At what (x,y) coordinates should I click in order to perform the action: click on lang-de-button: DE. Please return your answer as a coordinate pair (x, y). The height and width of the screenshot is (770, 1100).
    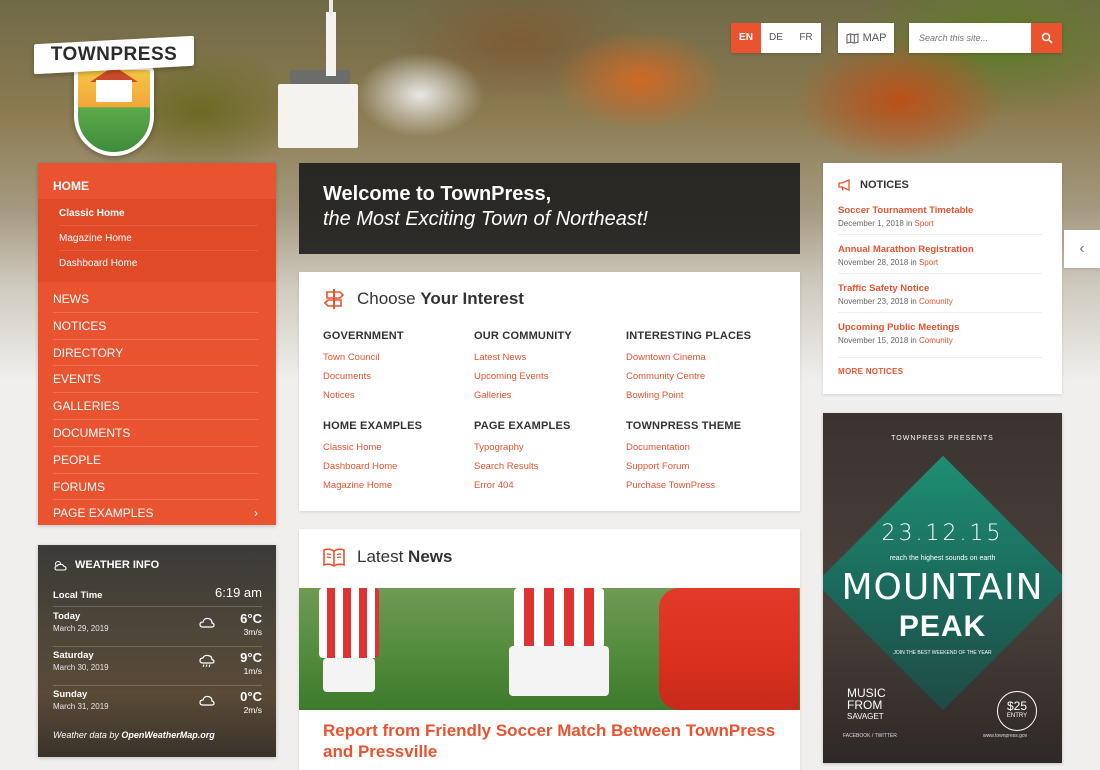
    Looking at the image, I should click on (776, 38).